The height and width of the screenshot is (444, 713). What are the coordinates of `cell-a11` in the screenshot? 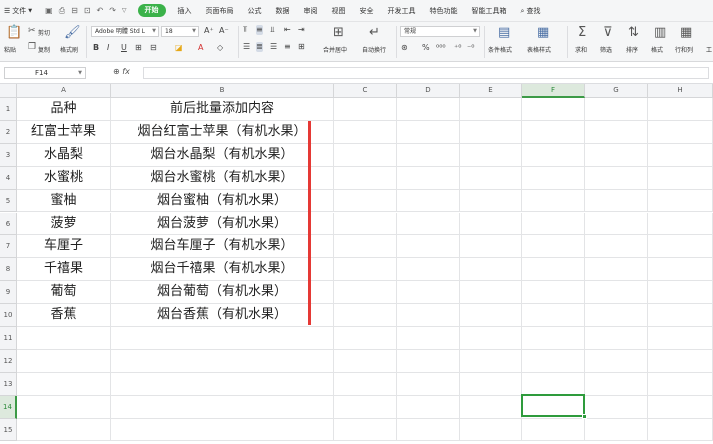 It's located at (64, 338).